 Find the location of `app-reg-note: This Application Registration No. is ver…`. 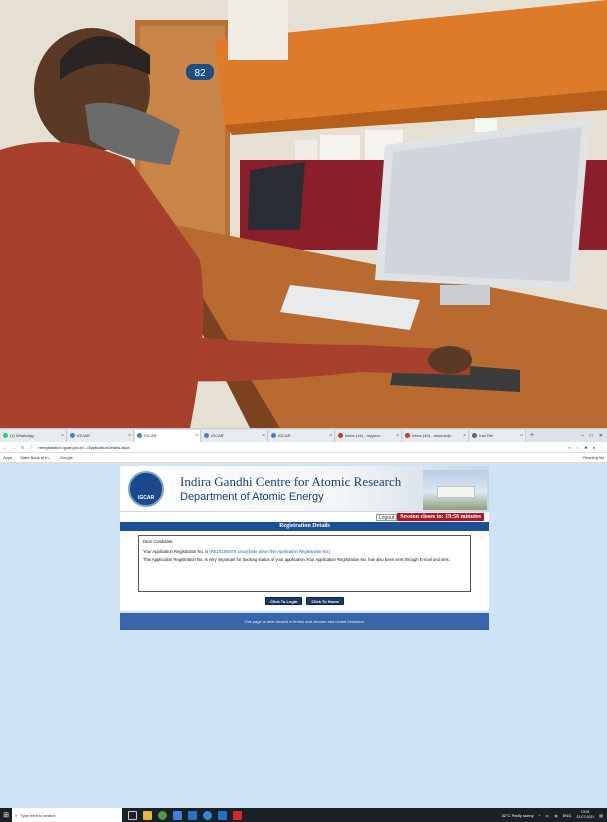

app-reg-note: This Application Registration No. is ver… is located at coordinates (296, 559).